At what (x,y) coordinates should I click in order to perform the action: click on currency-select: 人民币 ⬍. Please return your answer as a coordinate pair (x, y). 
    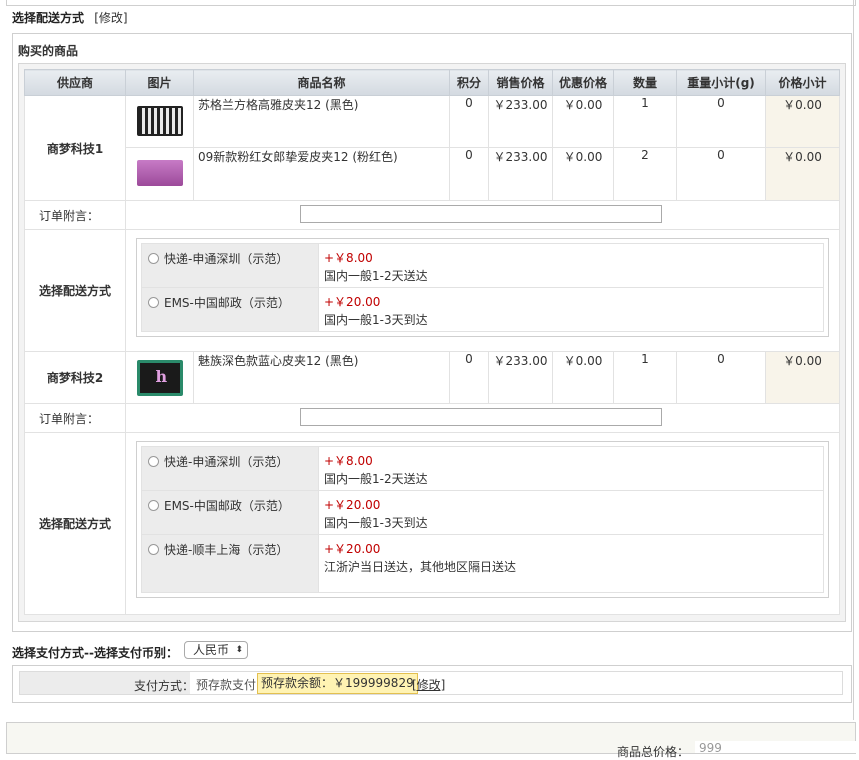
    Looking at the image, I should click on (216, 650).